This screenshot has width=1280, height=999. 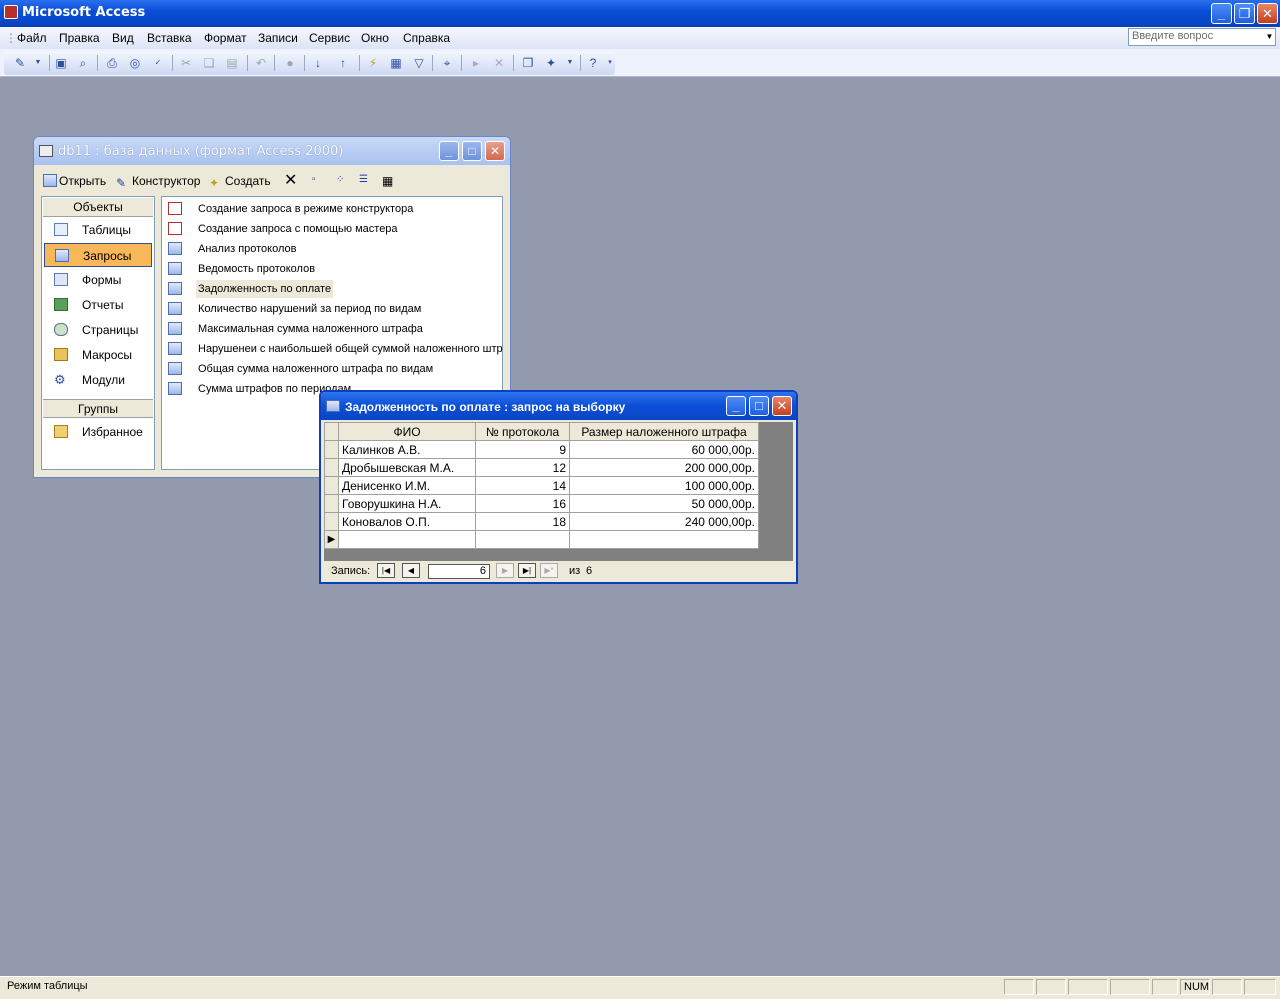 I want to click on current-record-arrow-icon: ▶, so click(x=331, y=539).